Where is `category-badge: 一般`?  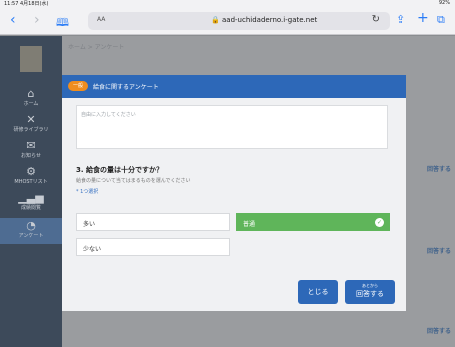 category-badge: 一般 is located at coordinates (78, 86).